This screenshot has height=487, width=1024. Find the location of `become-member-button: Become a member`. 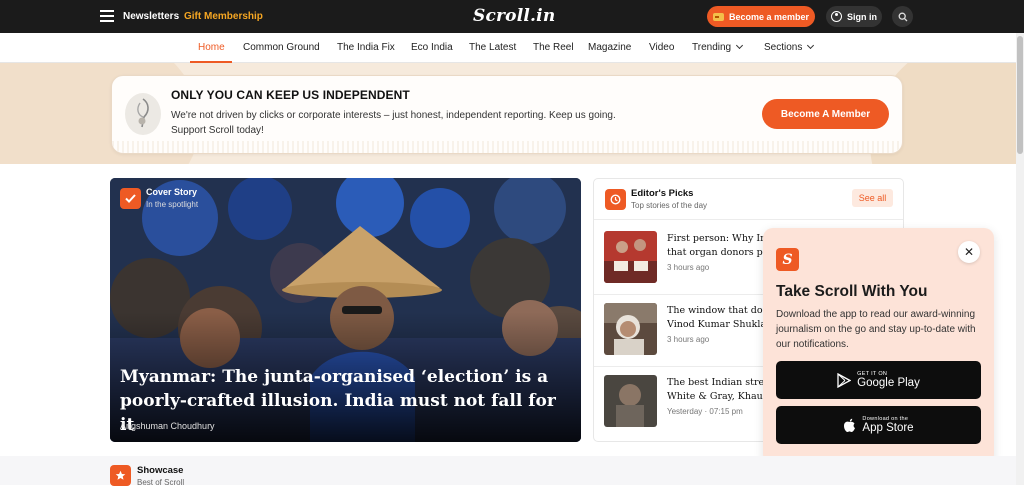

become-member-button: Become a member is located at coordinates (761, 16).